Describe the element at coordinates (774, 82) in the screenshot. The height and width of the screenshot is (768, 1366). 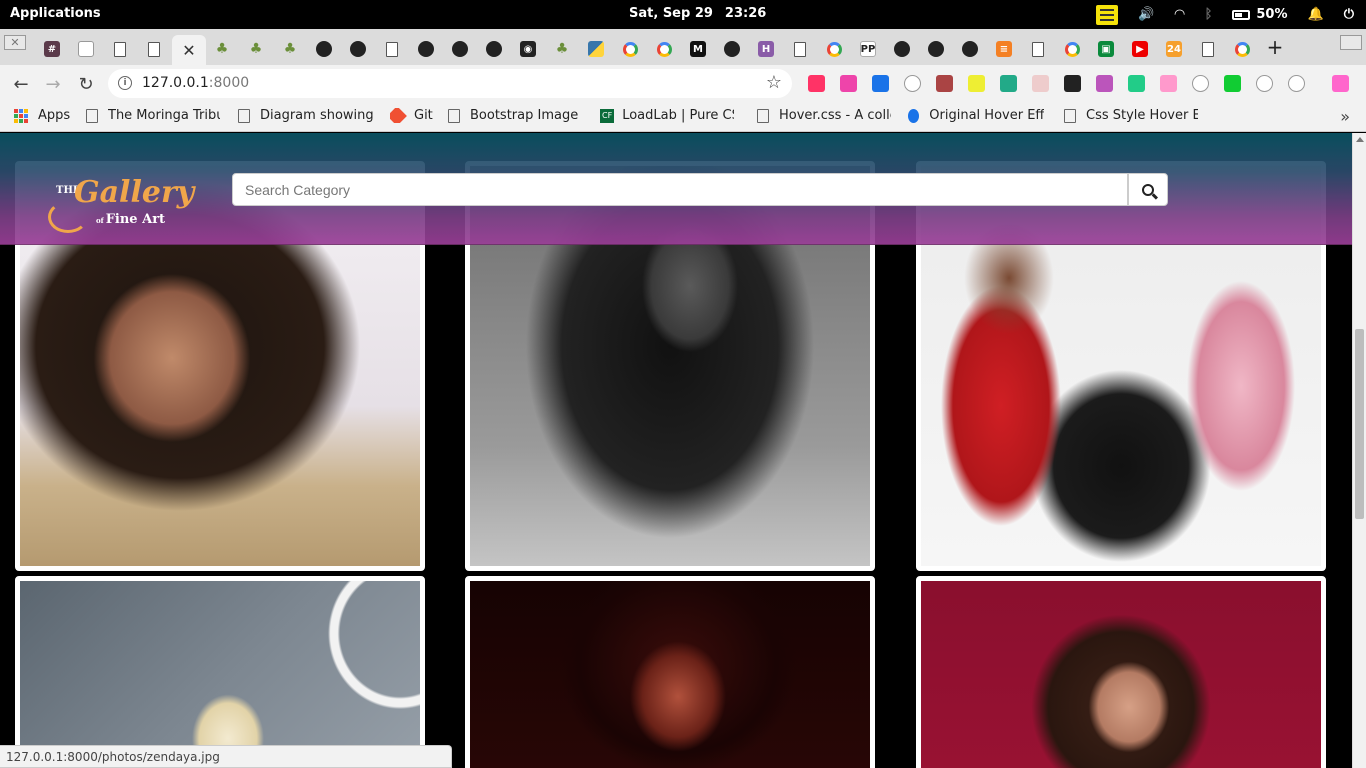
I see `bookmark-star-icon: ☆` at that location.